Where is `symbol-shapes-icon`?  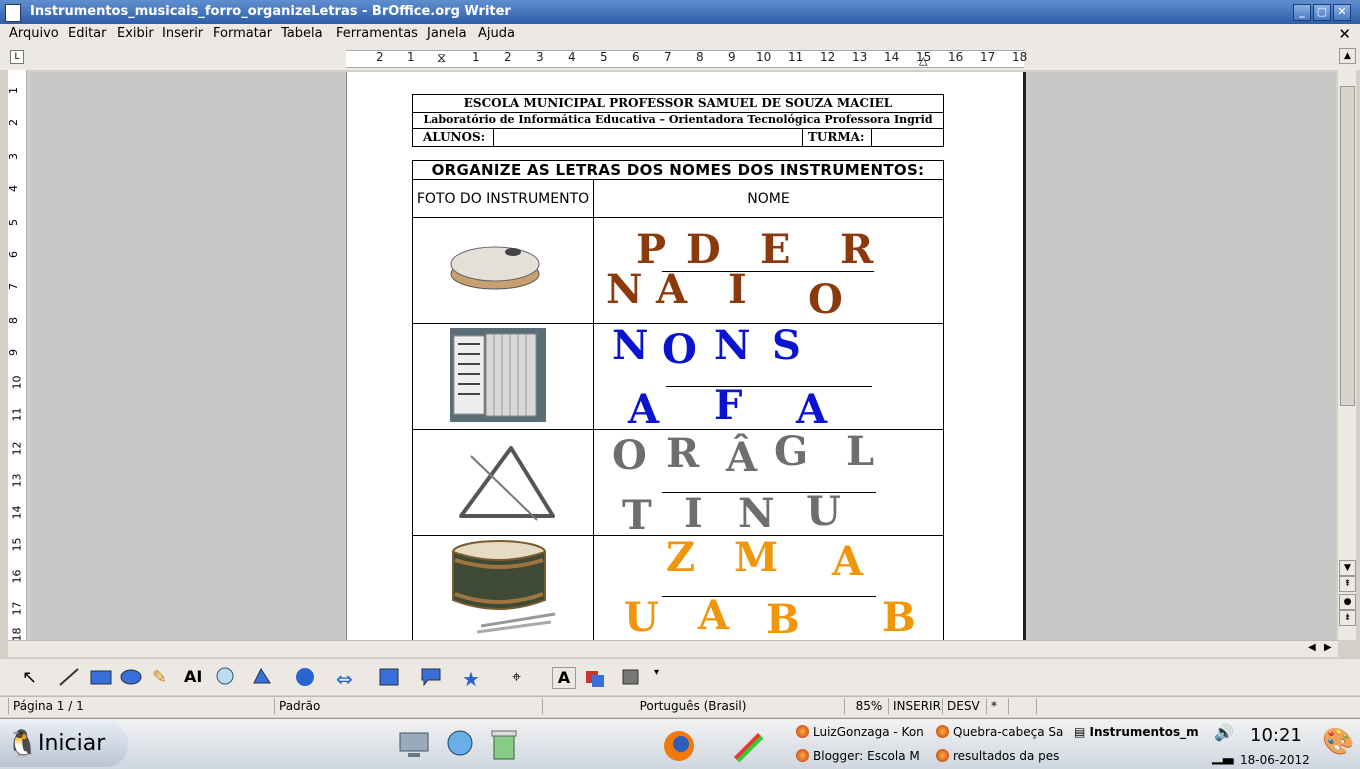 symbol-shapes-icon is located at coordinates (305, 677).